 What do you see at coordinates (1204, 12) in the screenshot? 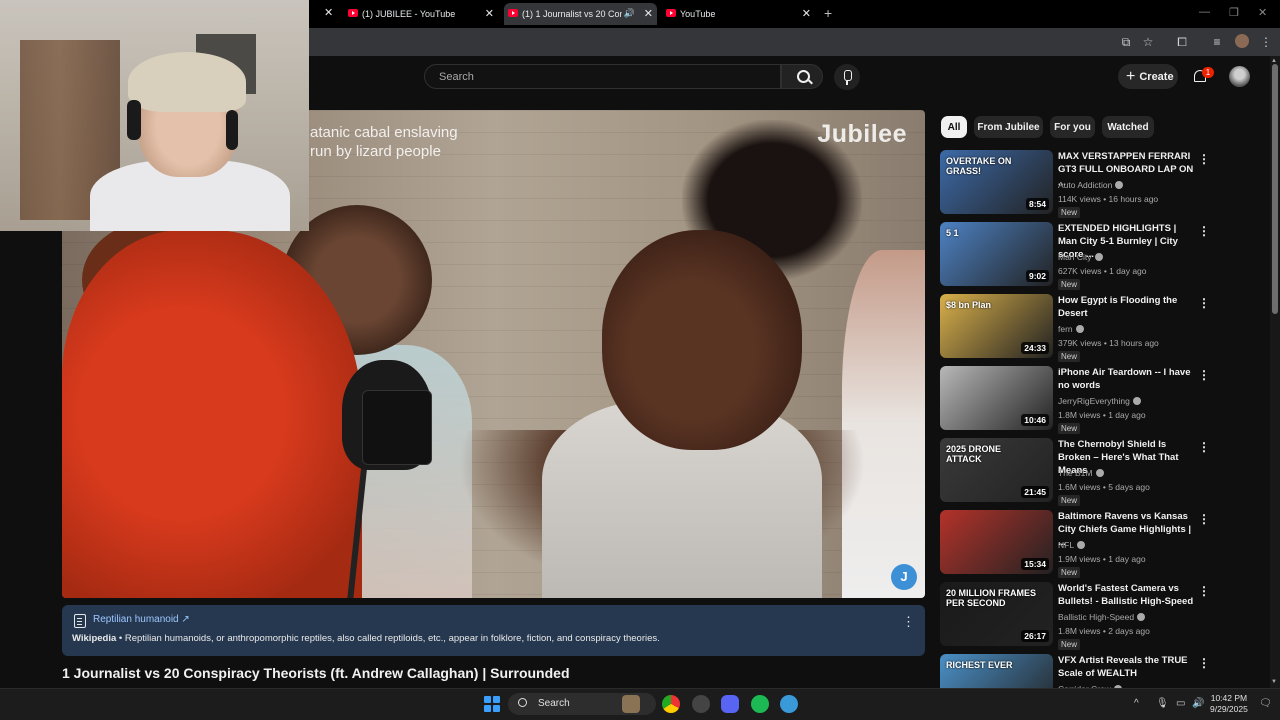
I see `minimize-icon: —` at bounding box center [1204, 12].